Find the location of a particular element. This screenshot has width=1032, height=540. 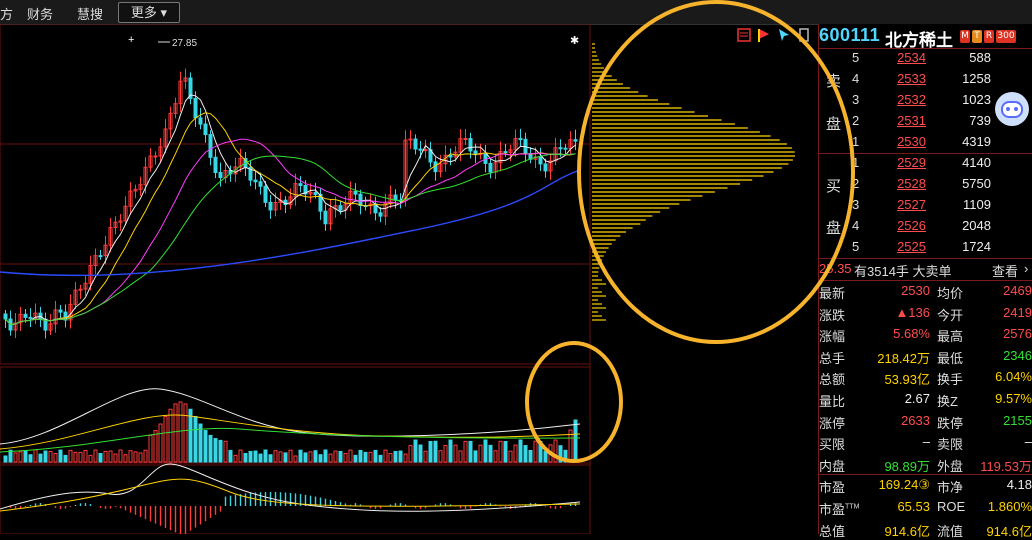

buy-level-1: 1 2529 4140 is located at coordinates (925, 163).